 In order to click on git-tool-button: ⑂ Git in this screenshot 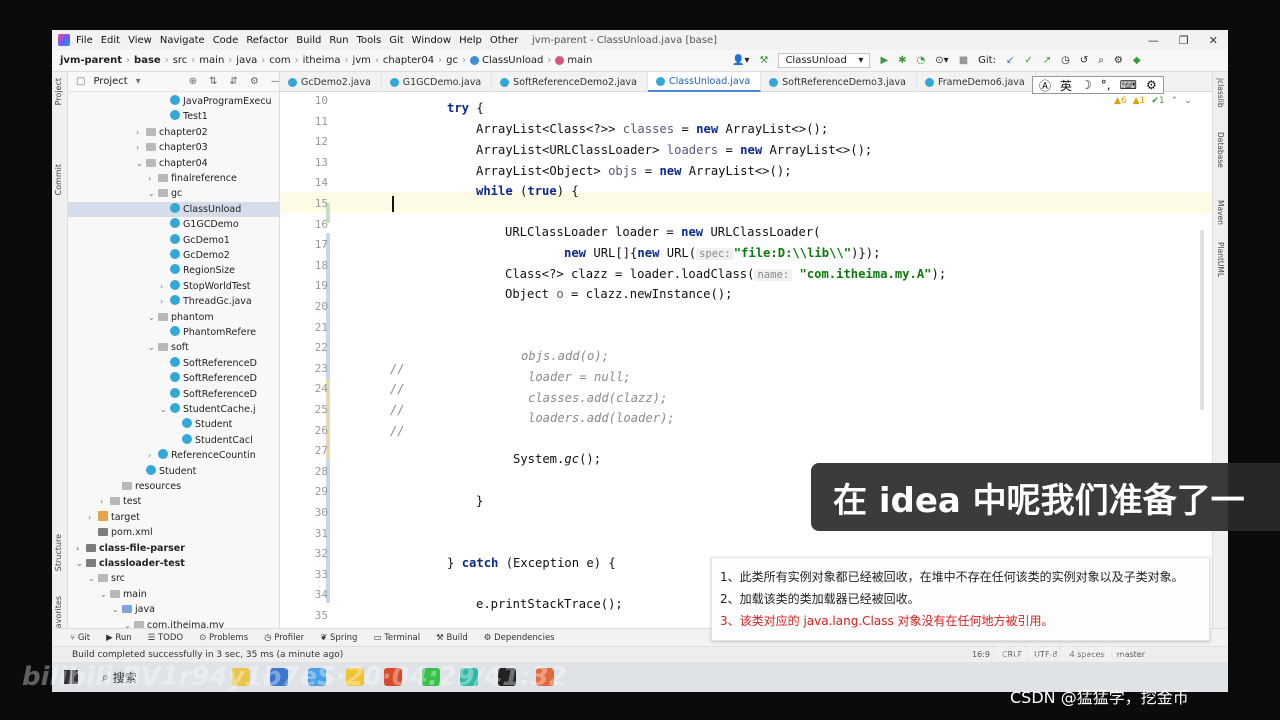, I will do `click(80, 638)`.